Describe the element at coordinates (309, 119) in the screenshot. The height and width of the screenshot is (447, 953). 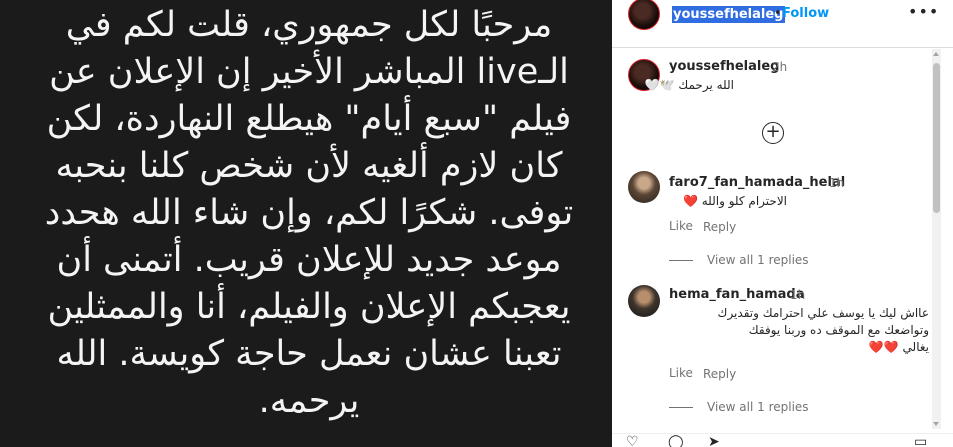
I see `story-line: فيلم "سبع أيام" هيطلع النهاردة، لكن` at that location.